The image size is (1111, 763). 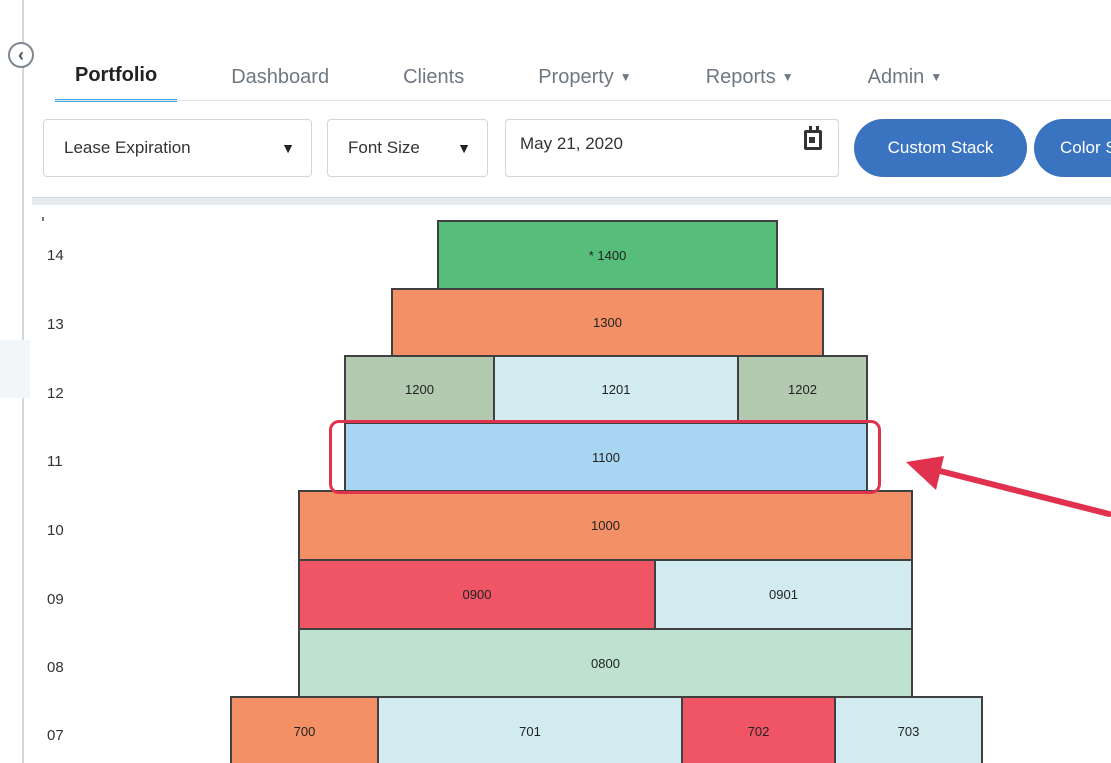 I want to click on view-select: Lease Expiration ▼, so click(x=177, y=148).